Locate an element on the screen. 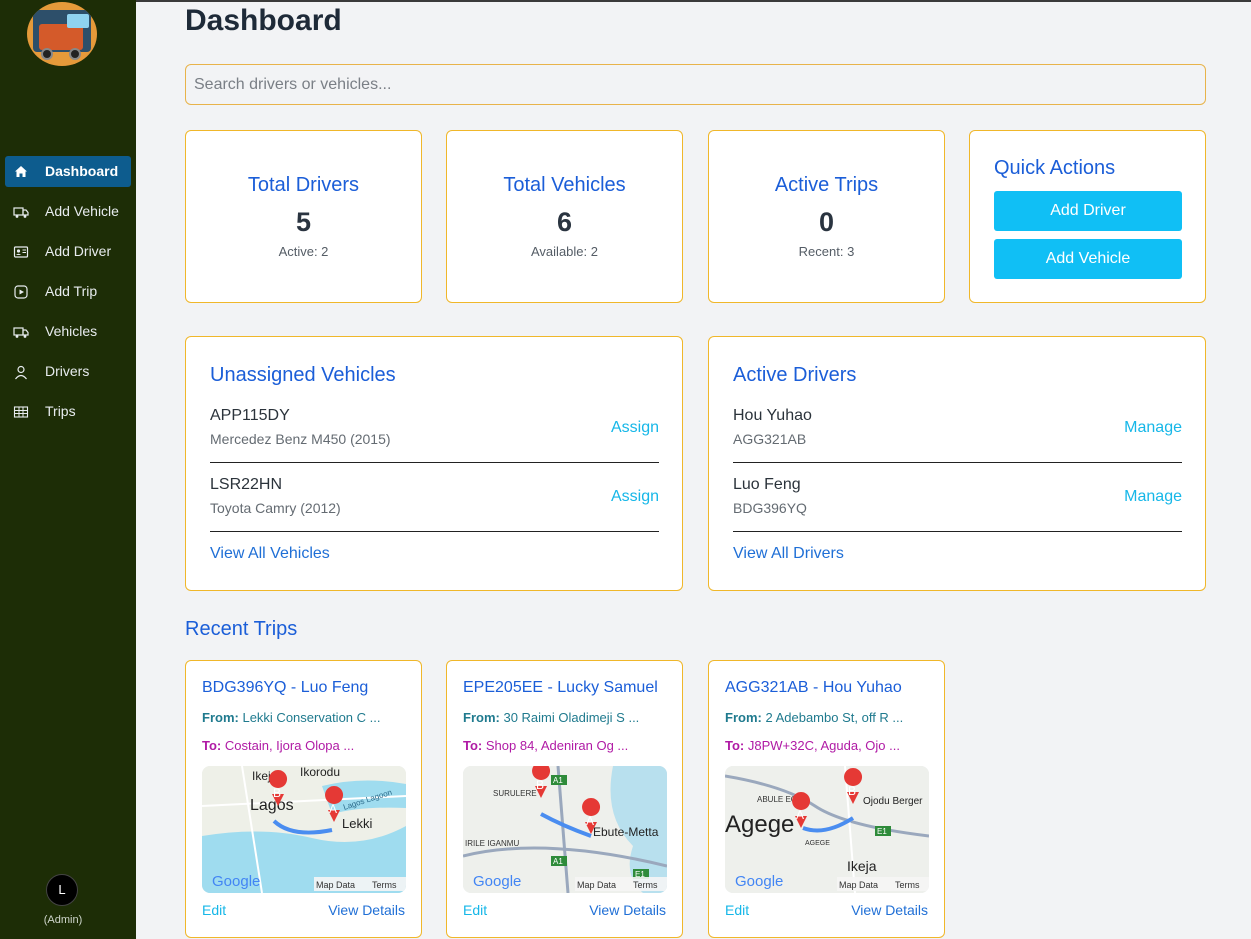 The width and height of the screenshot is (1251, 939). sidebar-item-label: Add Vehicle is located at coordinates (82, 211).